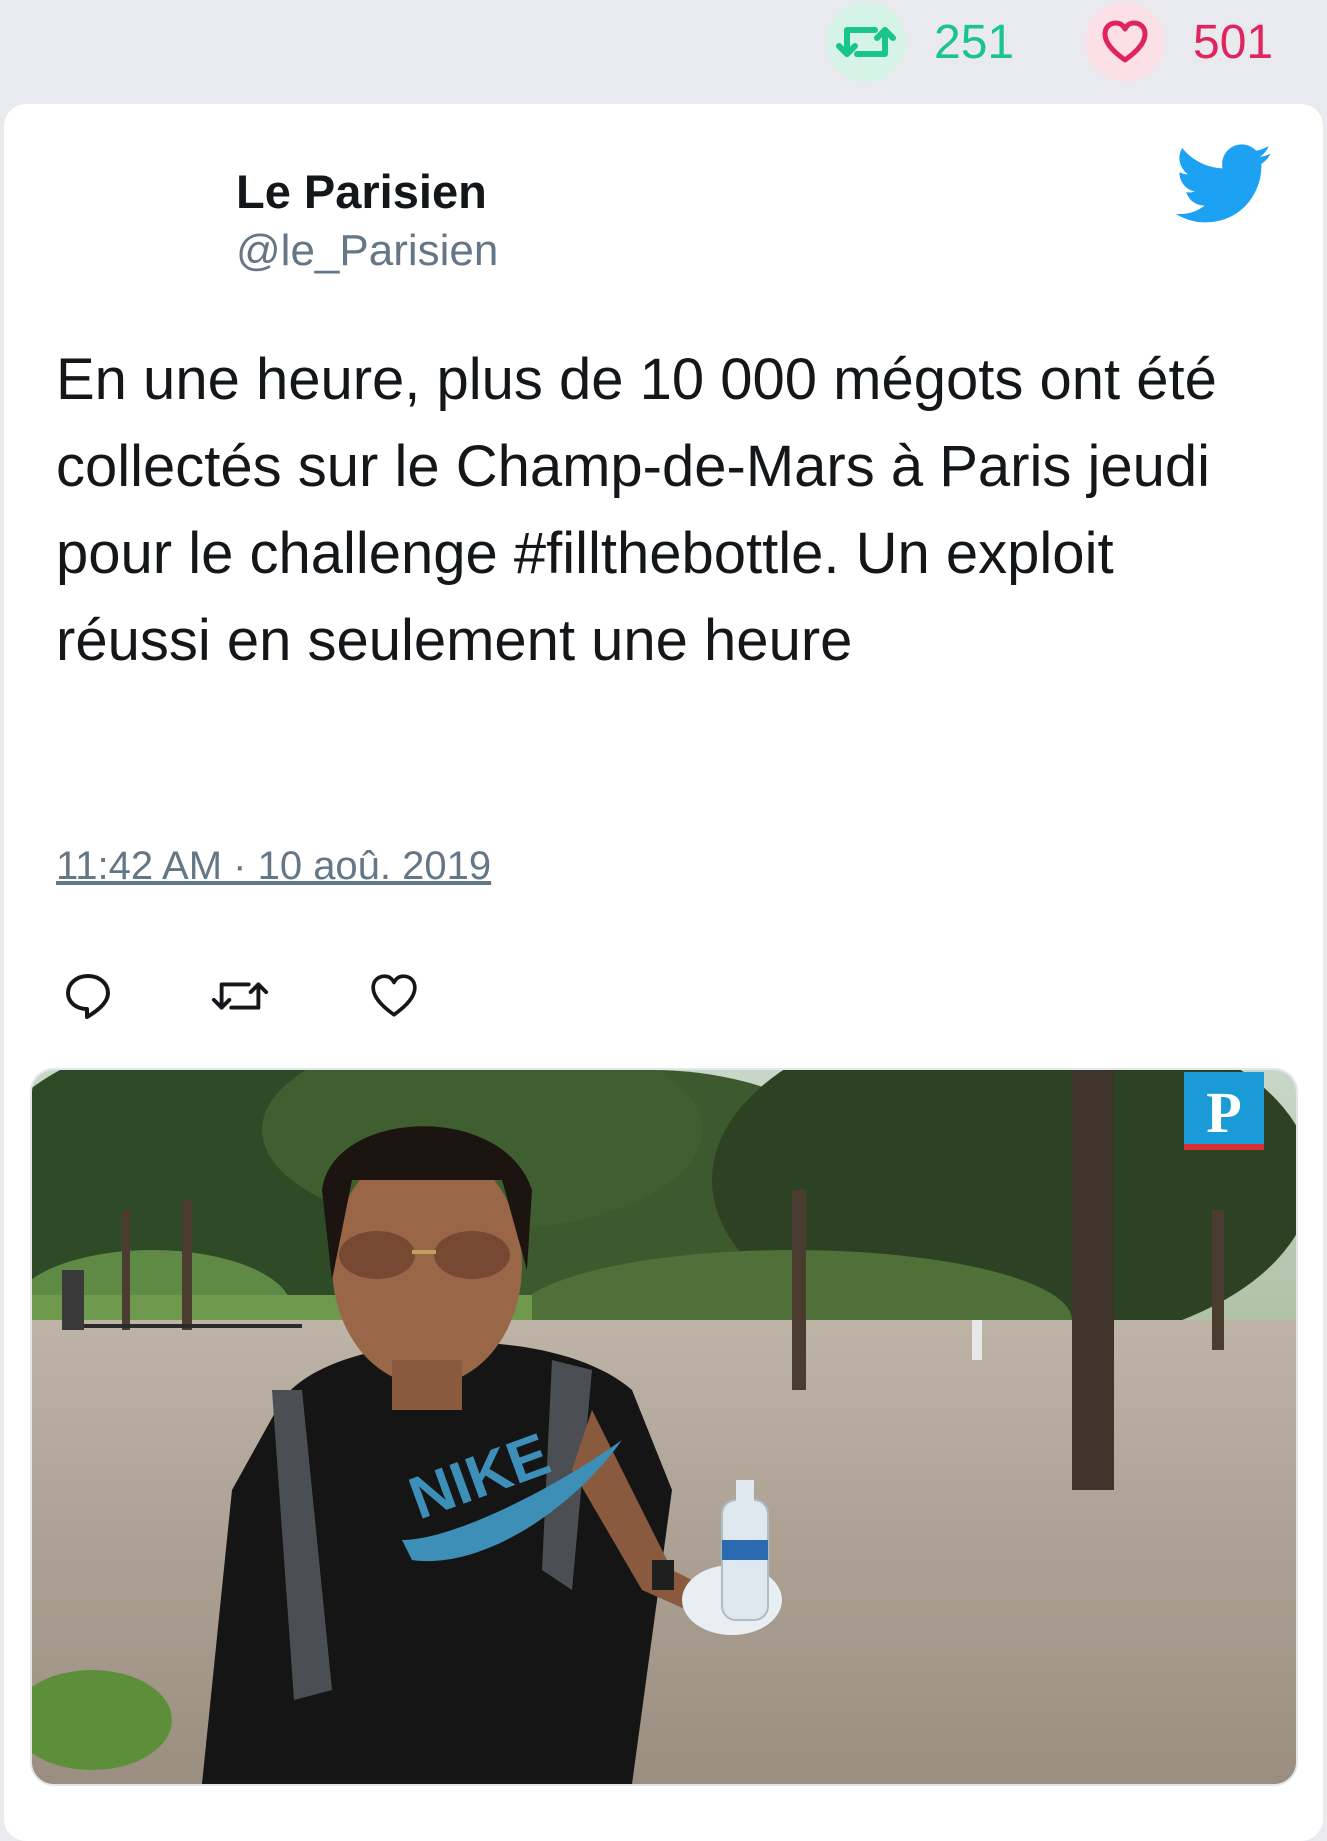 The image size is (1327, 1841). Describe the element at coordinates (361, 191) in the screenshot. I see `author-name: Le Parisien` at that location.